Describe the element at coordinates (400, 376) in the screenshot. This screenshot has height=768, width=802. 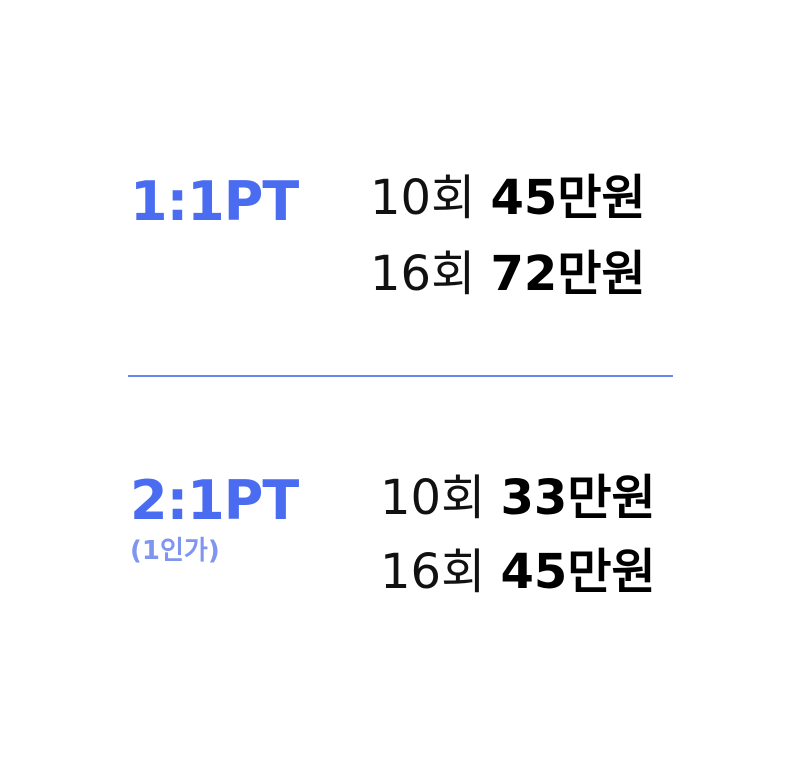
I see `section-divider` at that location.